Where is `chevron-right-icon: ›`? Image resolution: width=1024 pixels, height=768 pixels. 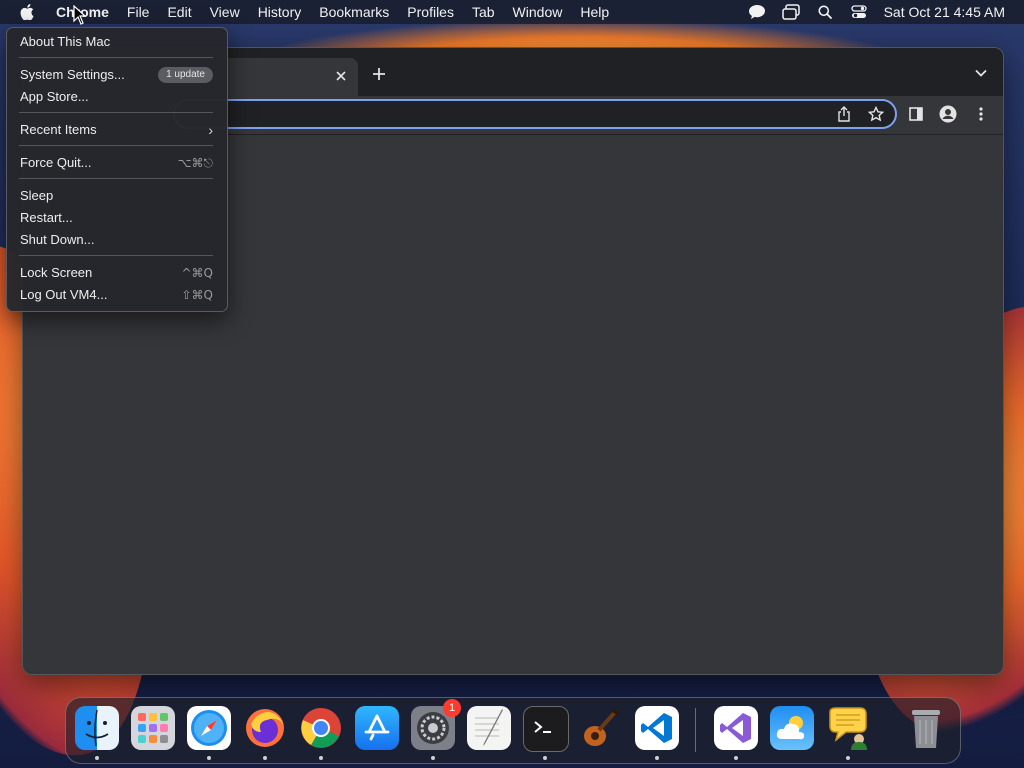 chevron-right-icon: › is located at coordinates (210, 130).